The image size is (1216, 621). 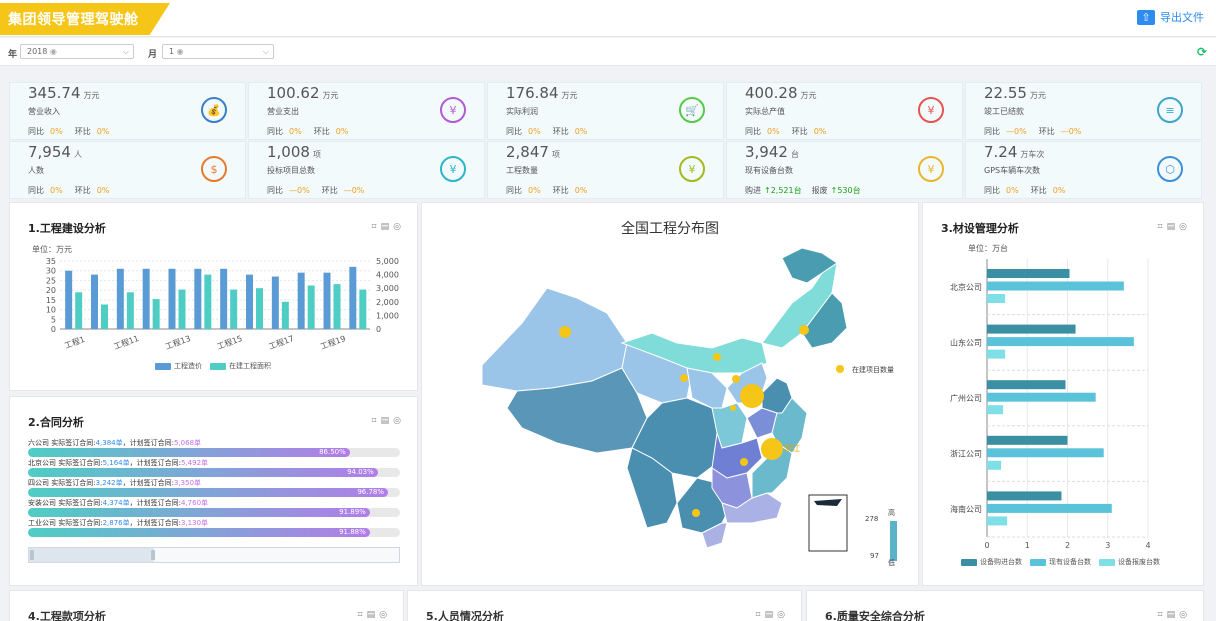 I want to click on refresh-icon: ⟳, so click(x=1202, y=52).